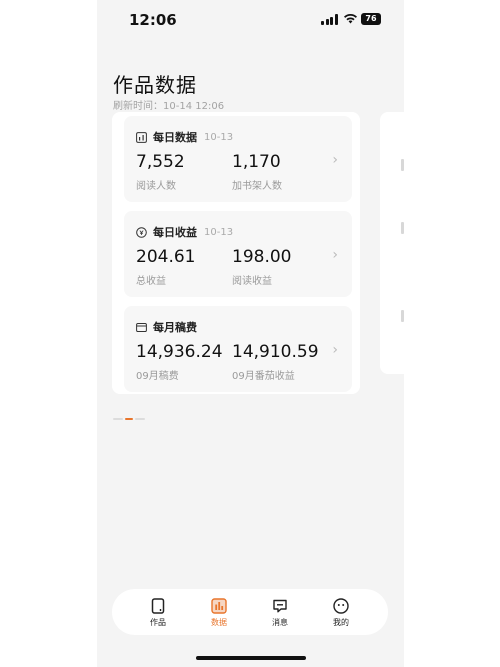 The image size is (500, 667). I want to click on daily-income-card: 每日收益 10-13 204.61 总收益 198.00 阅读收益 ›, so click(238, 254).